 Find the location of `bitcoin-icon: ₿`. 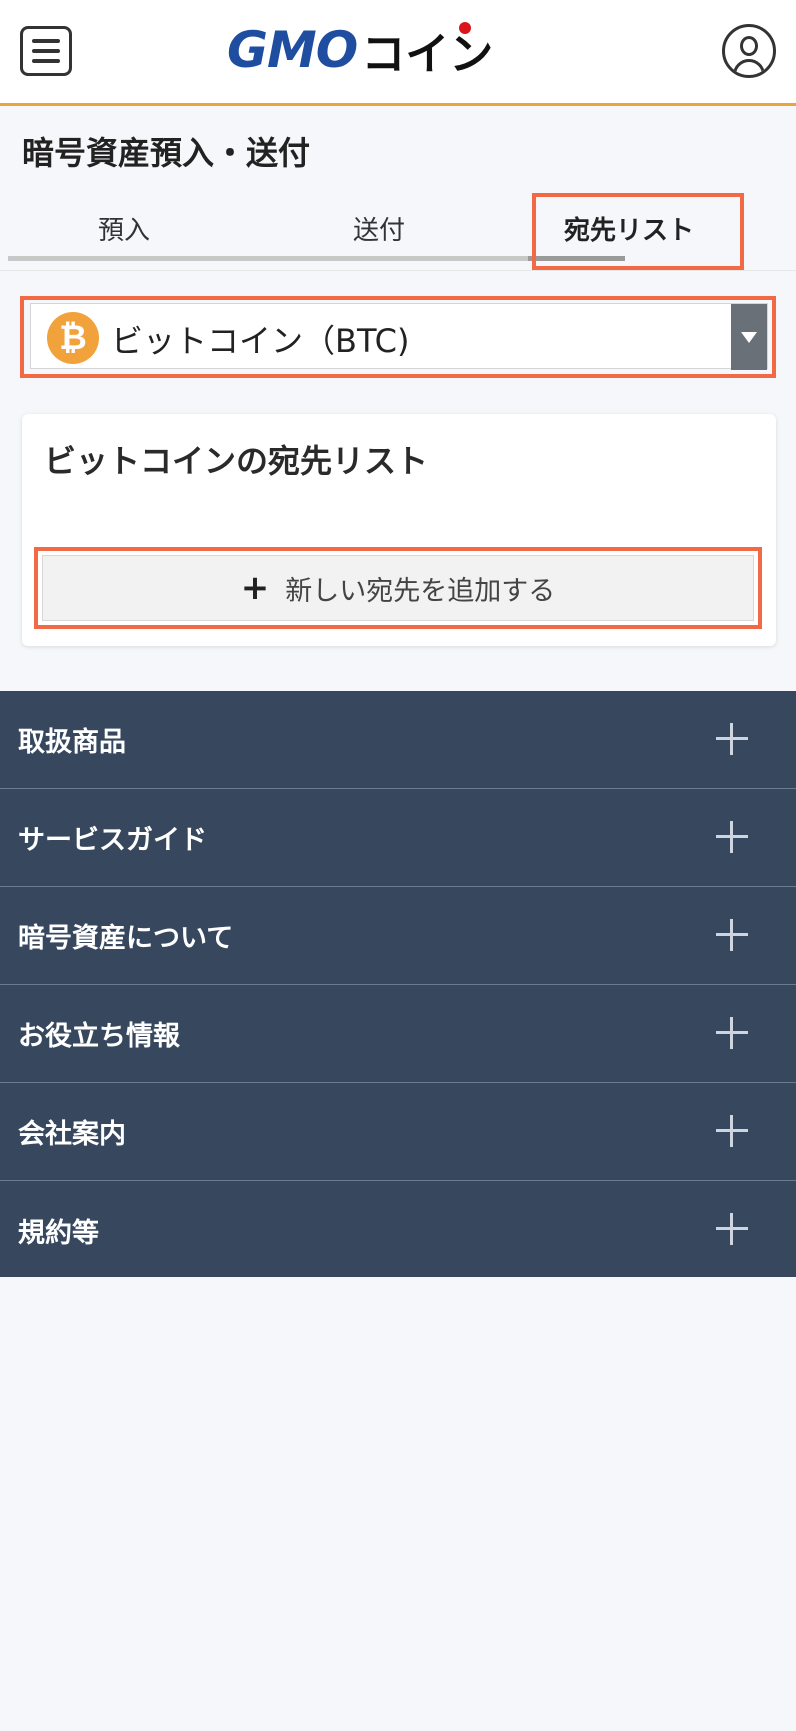

bitcoin-icon: ₿ is located at coordinates (73, 338).